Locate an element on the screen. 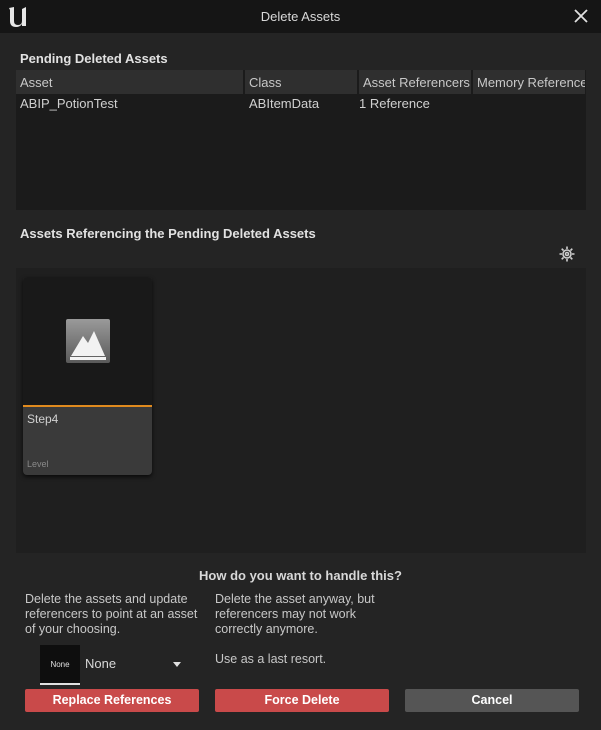 The width and height of the screenshot is (601, 730). title-bar: Delete Assets is located at coordinates (300, 16).